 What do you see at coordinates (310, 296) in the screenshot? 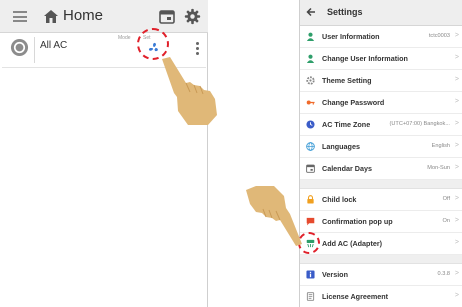
I see `document-icon` at bounding box center [310, 296].